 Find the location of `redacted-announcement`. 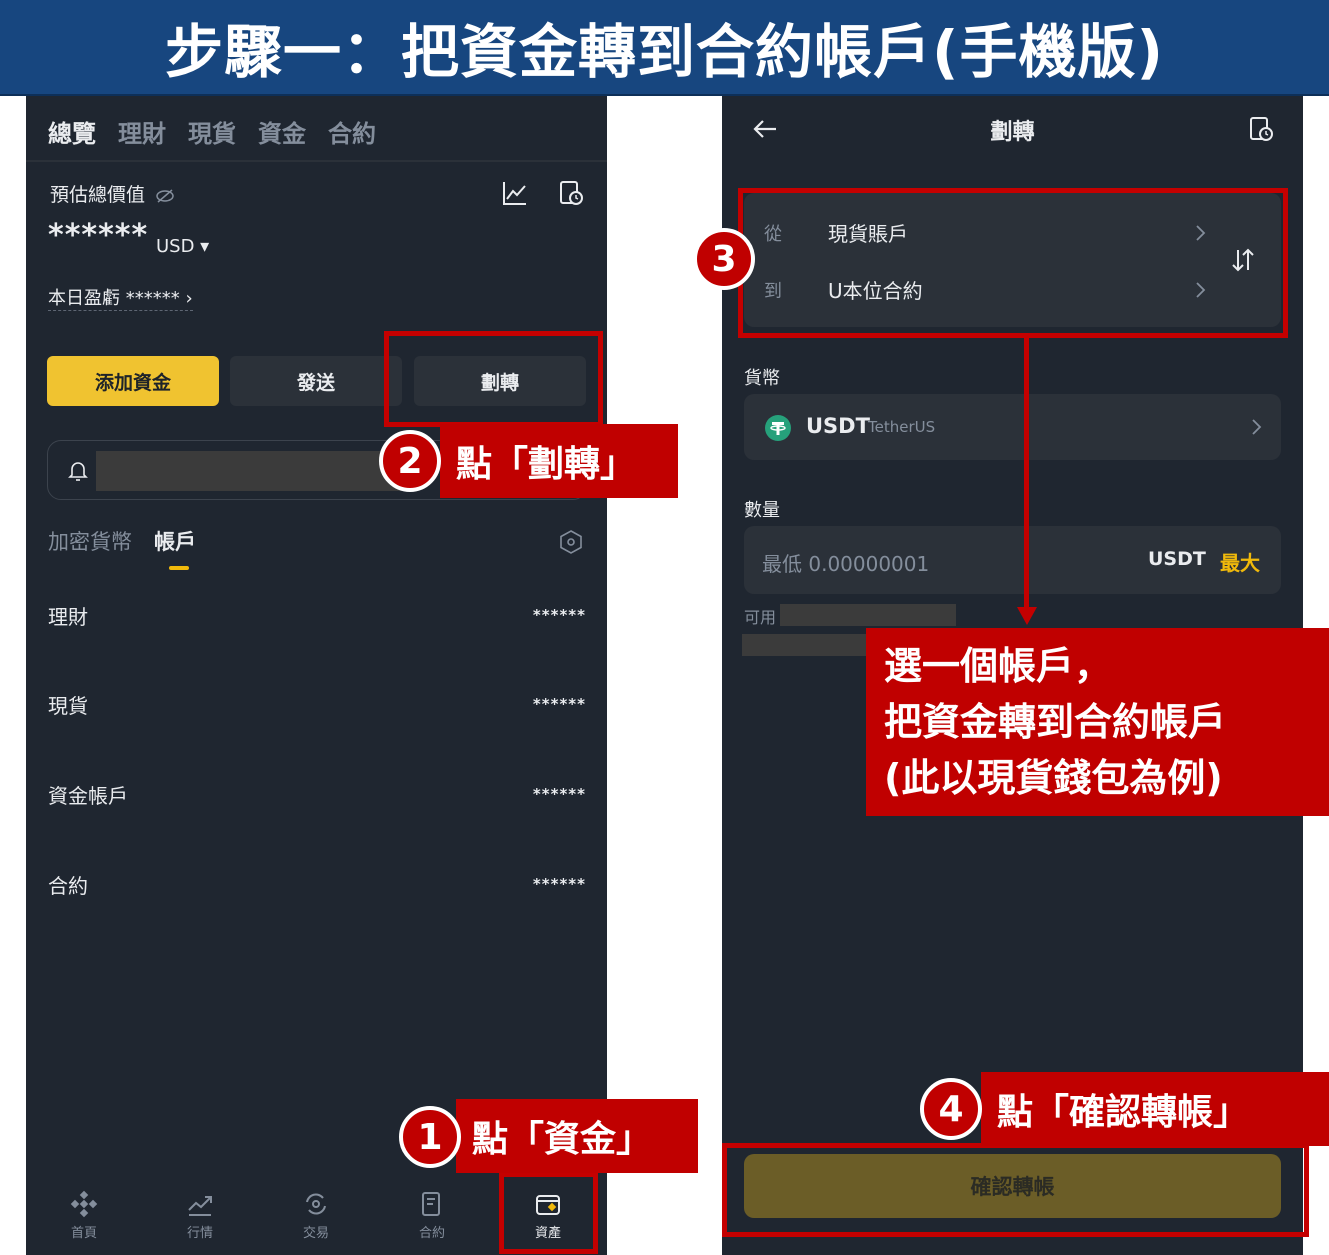

redacted-announcement is located at coordinates (251, 471).